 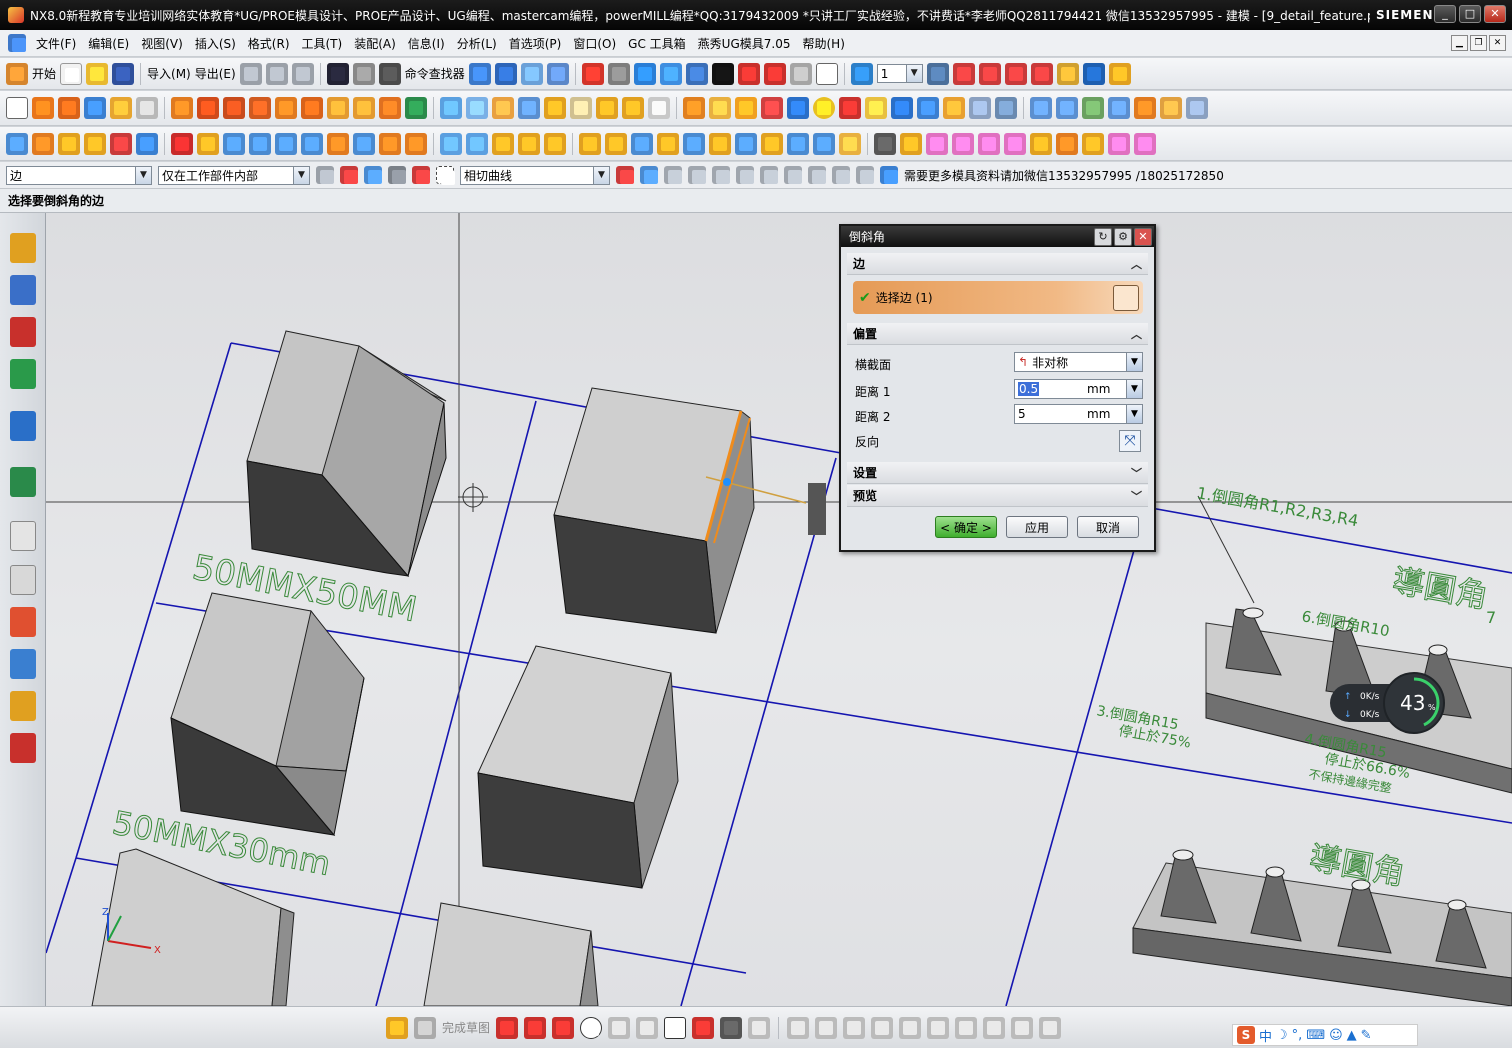 What do you see at coordinates (746, 108) in the screenshot?
I see `intersect-icon` at bounding box center [746, 108].